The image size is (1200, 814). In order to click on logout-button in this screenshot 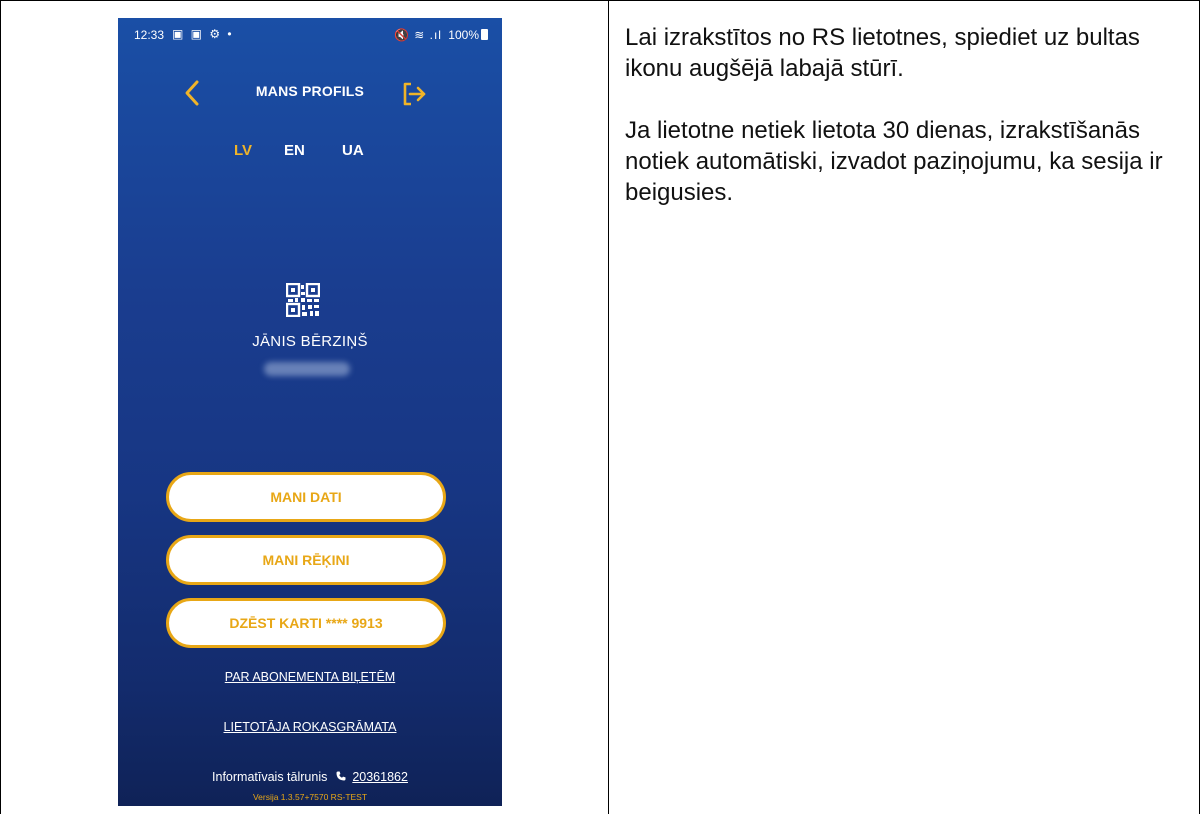, I will do `click(415, 94)`.